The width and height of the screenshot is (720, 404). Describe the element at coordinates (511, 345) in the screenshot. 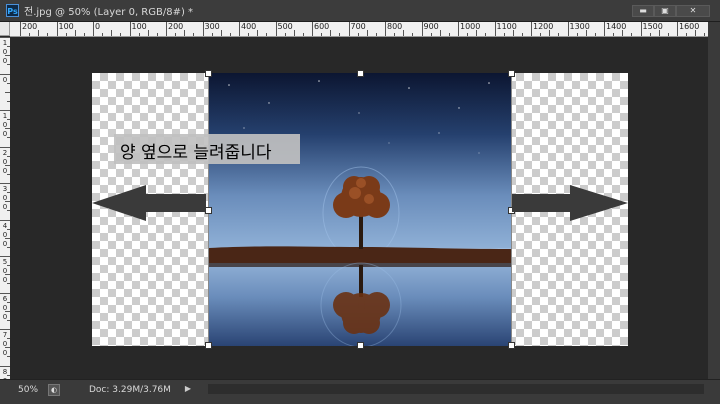

I see `transform-handle-bottom-right` at that location.